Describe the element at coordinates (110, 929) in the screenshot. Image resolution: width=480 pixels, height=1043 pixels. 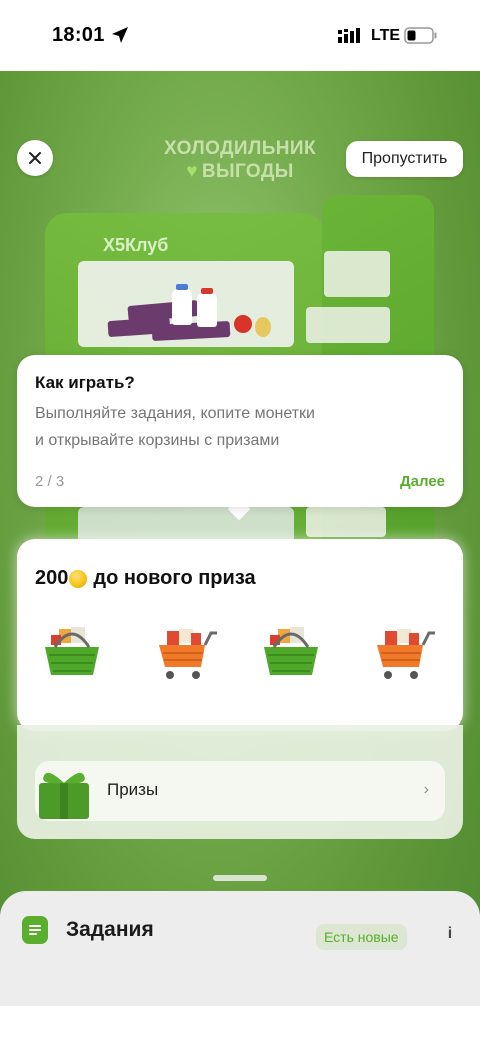
I see `tasks-title: Задания` at that location.